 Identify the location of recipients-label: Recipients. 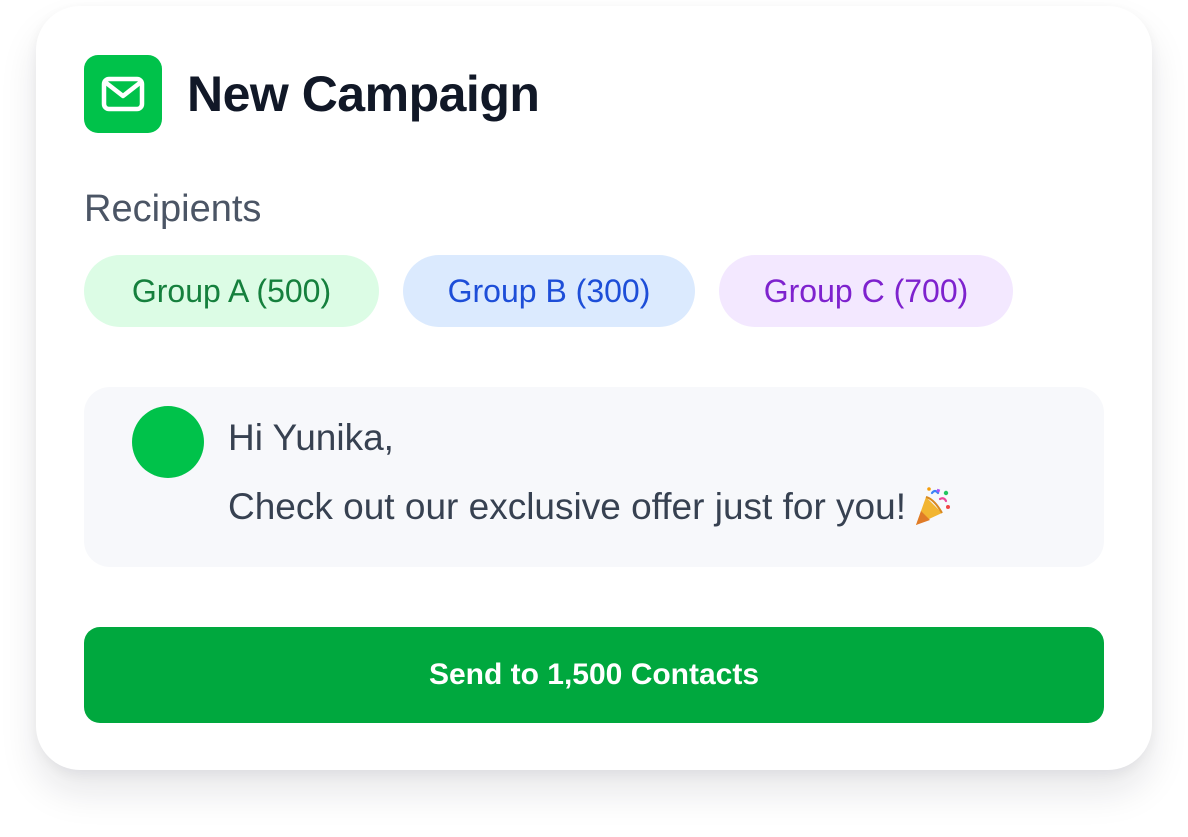
(173, 209).